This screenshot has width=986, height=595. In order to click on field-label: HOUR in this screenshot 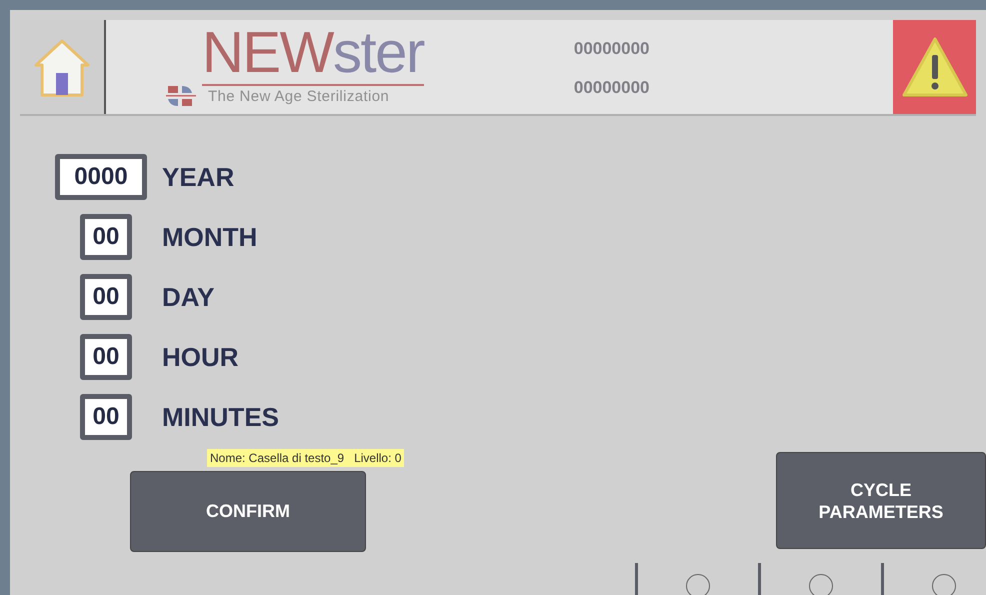, I will do `click(200, 357)`.